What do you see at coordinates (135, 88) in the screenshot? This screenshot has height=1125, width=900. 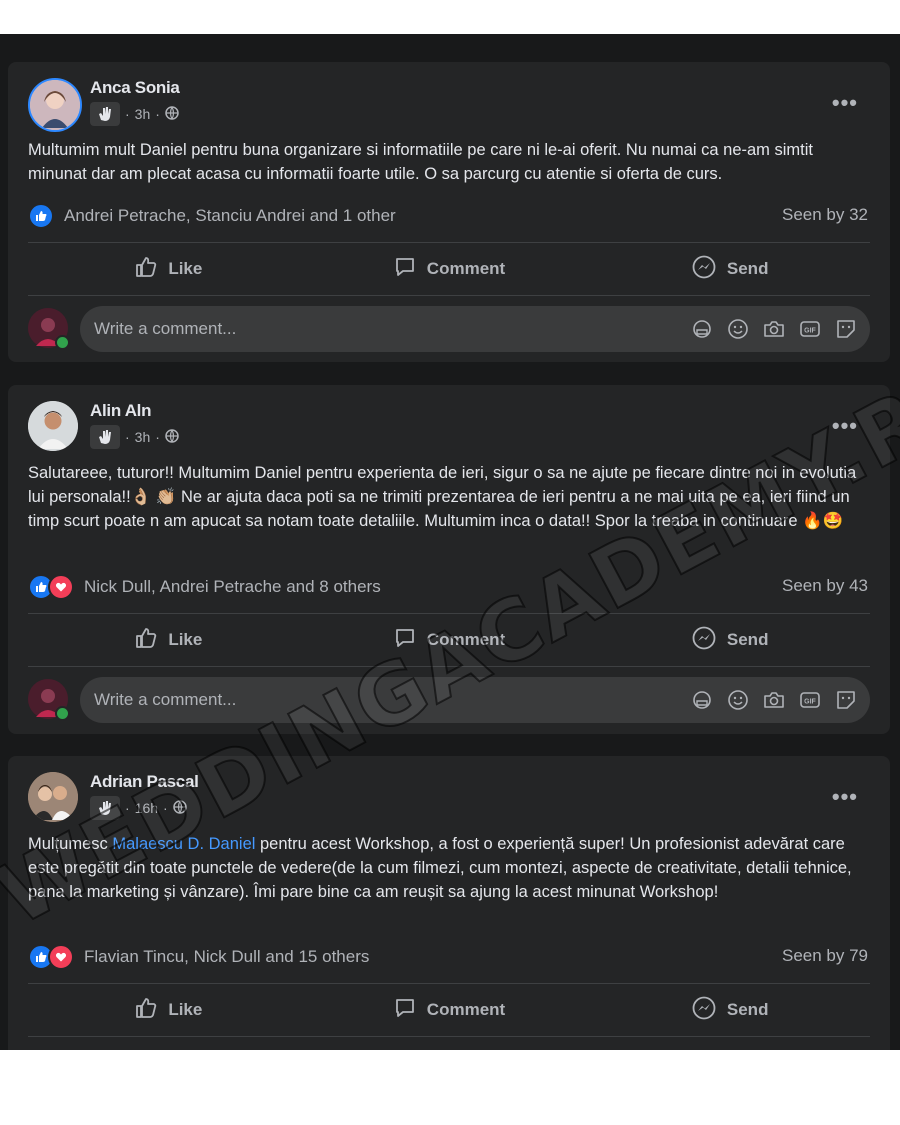 I see `author-name: Anca Sonia` at bounding box center [135, 88].